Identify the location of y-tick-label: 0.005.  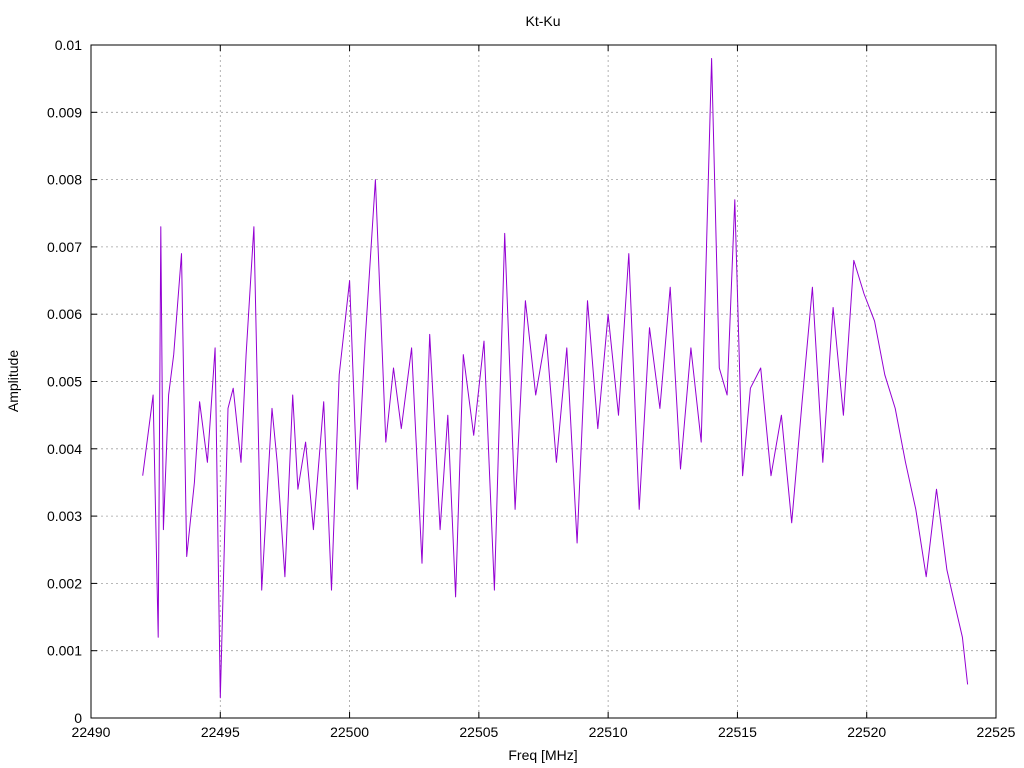
(64, 382).